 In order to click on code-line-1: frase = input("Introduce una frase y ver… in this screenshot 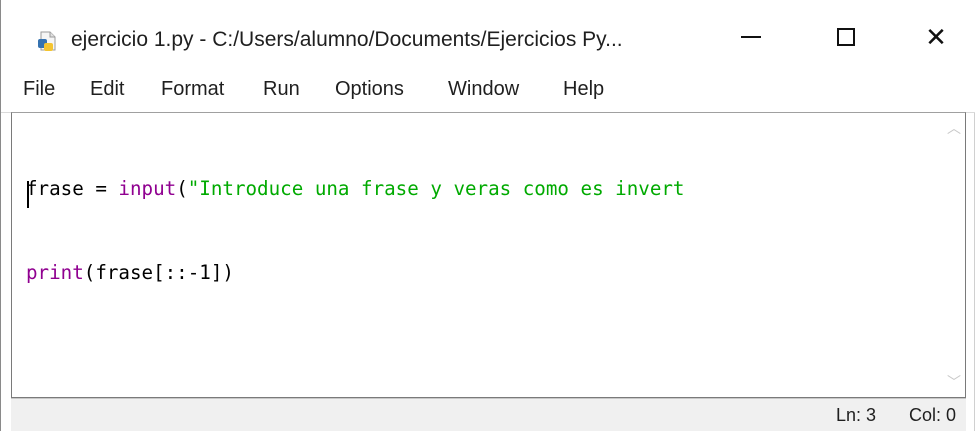, I will do `click(355, 189)`.